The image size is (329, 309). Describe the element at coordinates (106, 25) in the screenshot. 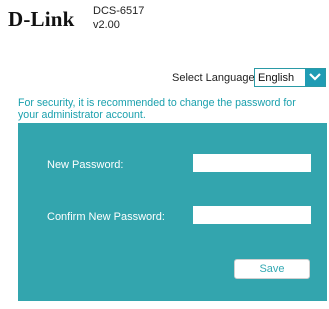

I see `firmware-version: v2.00` at that location.